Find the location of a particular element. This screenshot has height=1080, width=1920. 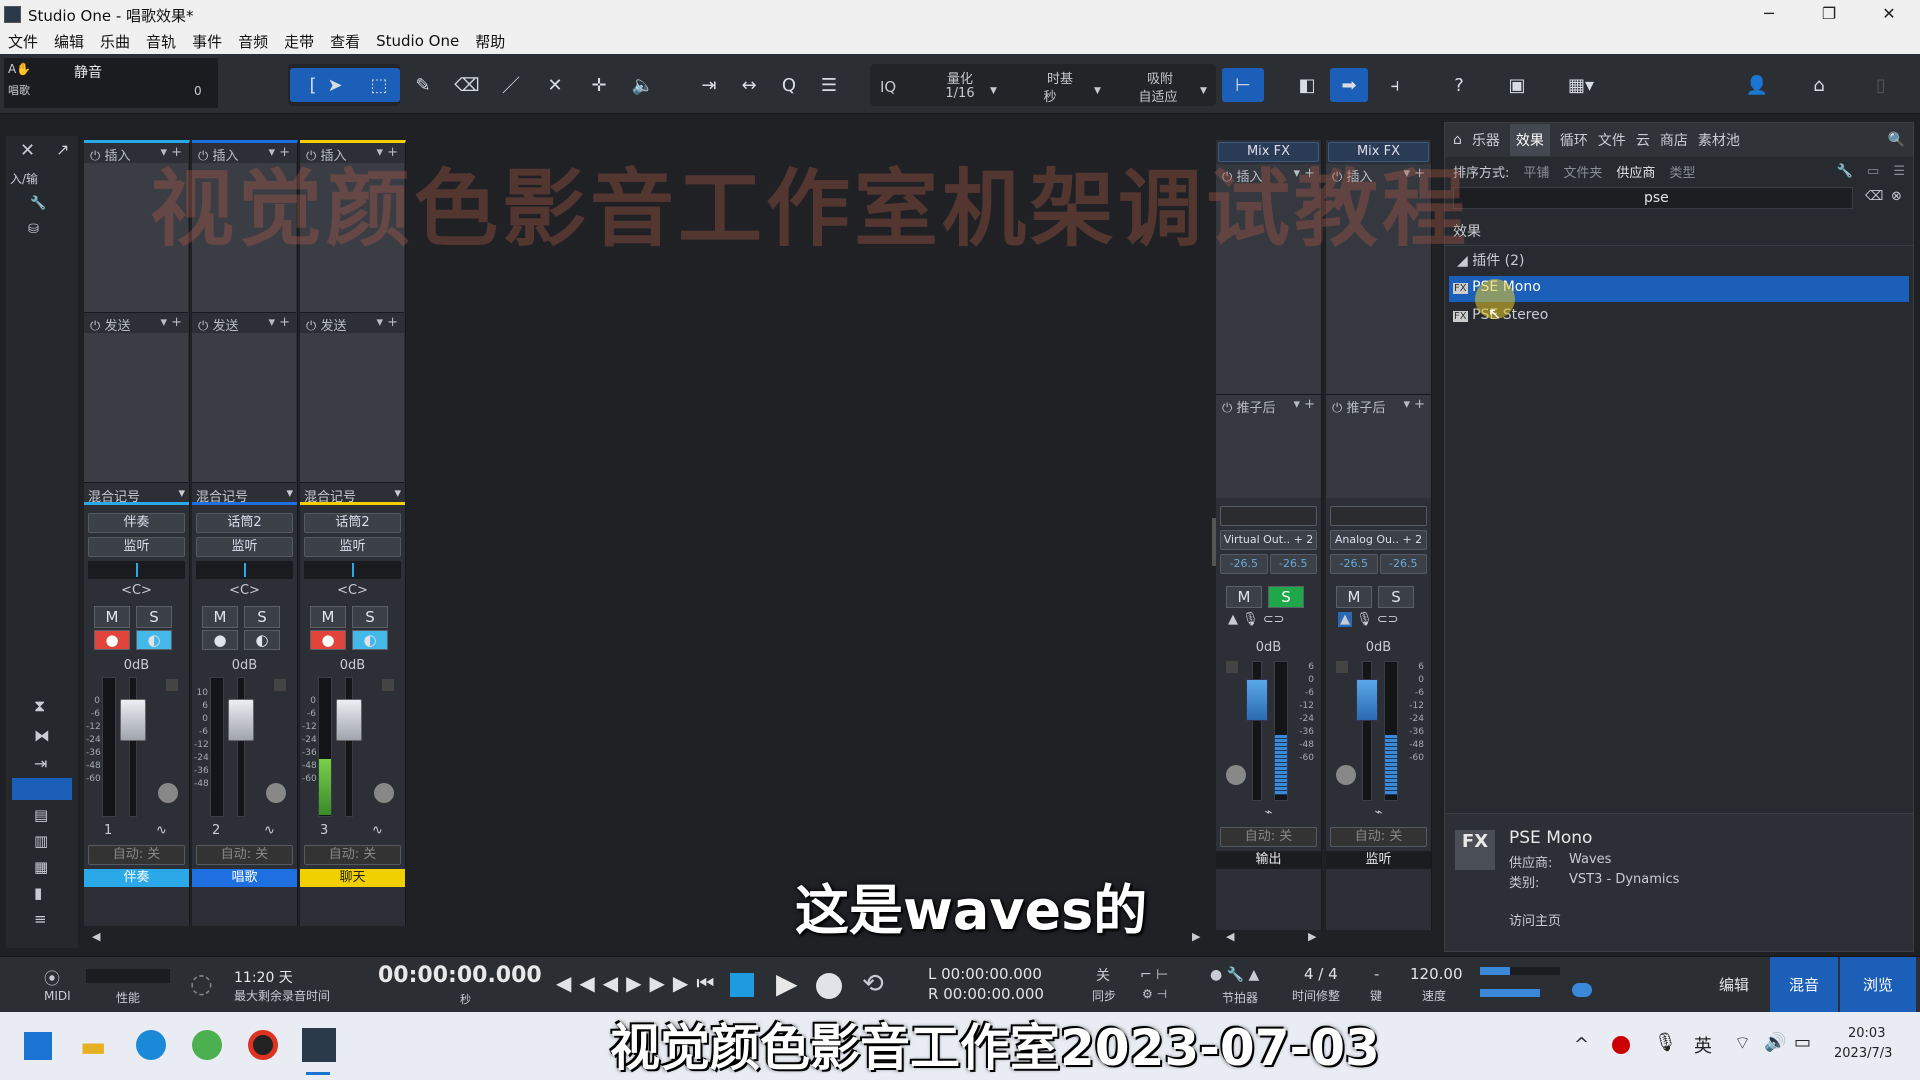

wifi-icon: ⌔ is located at coordinates (1742, 1043).